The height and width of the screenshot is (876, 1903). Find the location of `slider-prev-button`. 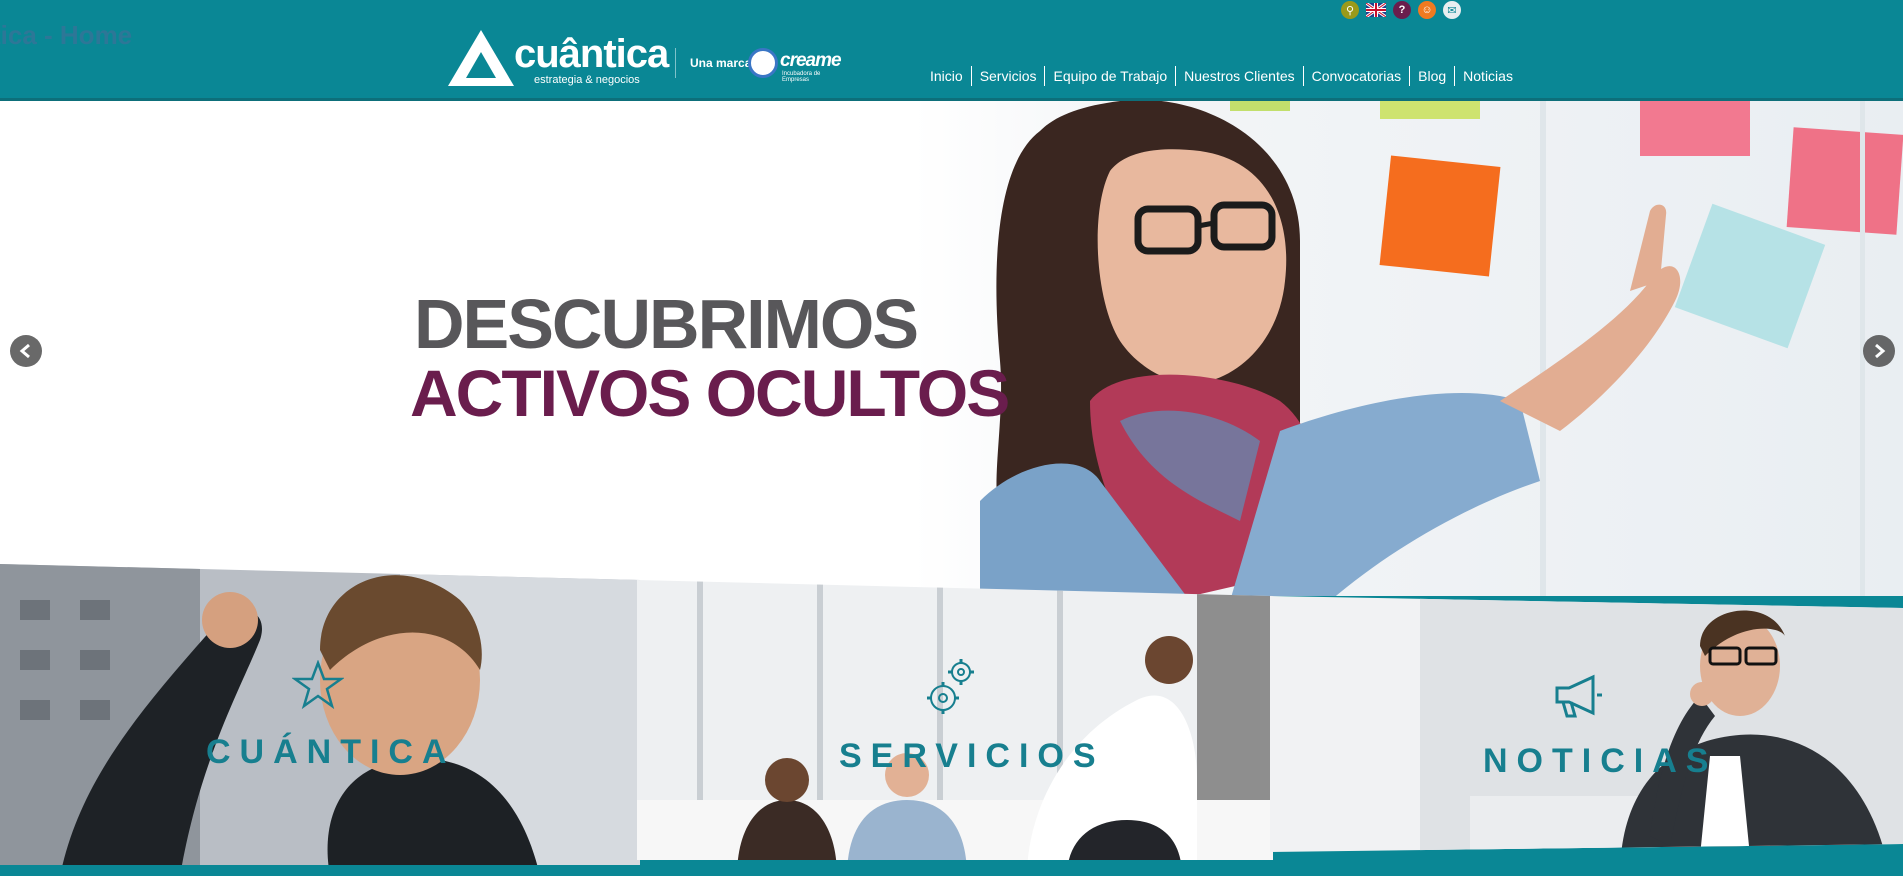

slider-prev-button is located at coordinates (26, 351).